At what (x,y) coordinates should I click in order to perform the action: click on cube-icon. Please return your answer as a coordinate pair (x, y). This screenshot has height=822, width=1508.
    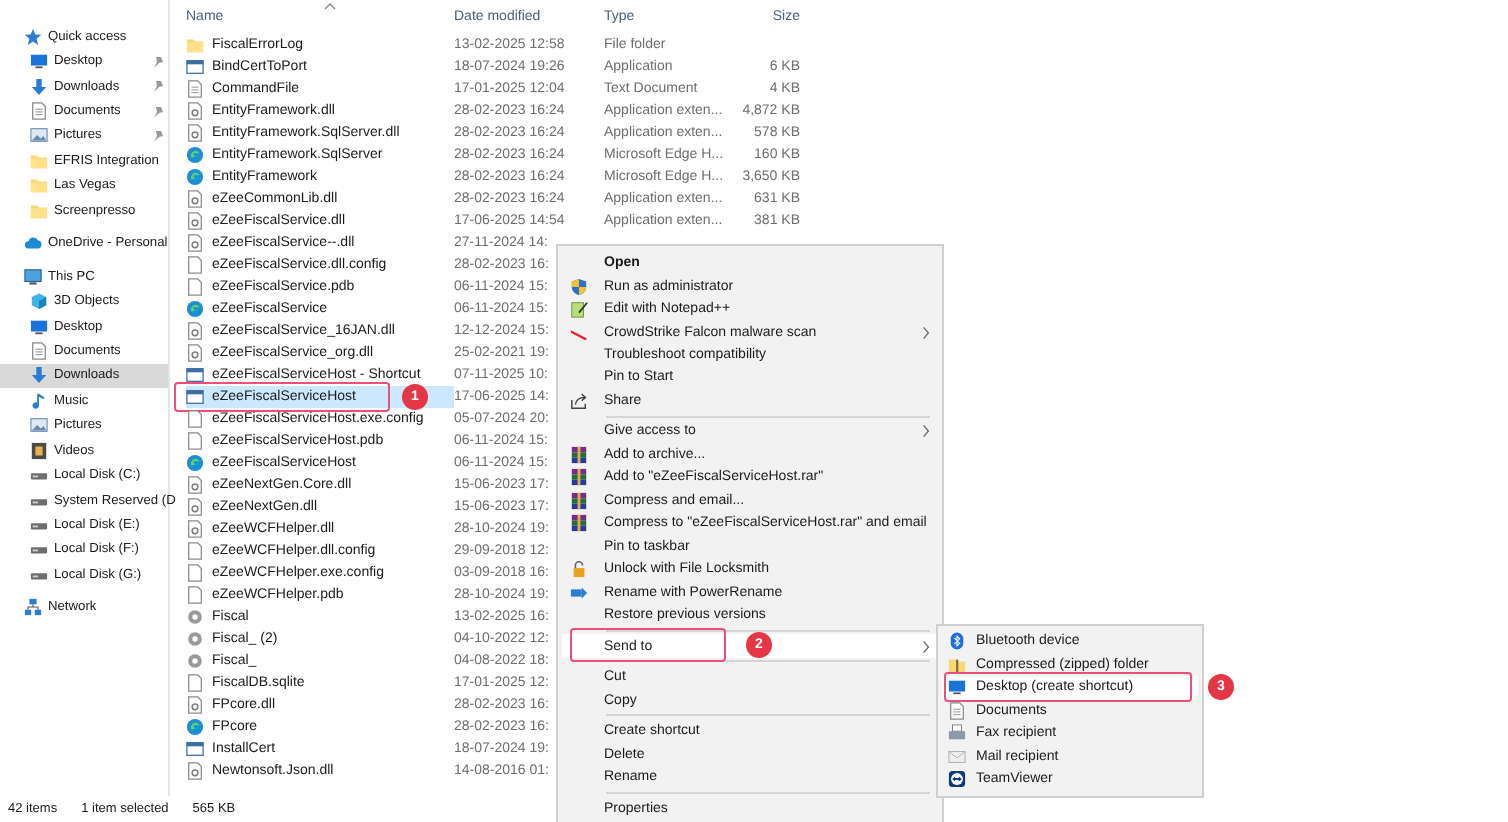
    Looking at the image, I should click on (39, 301).